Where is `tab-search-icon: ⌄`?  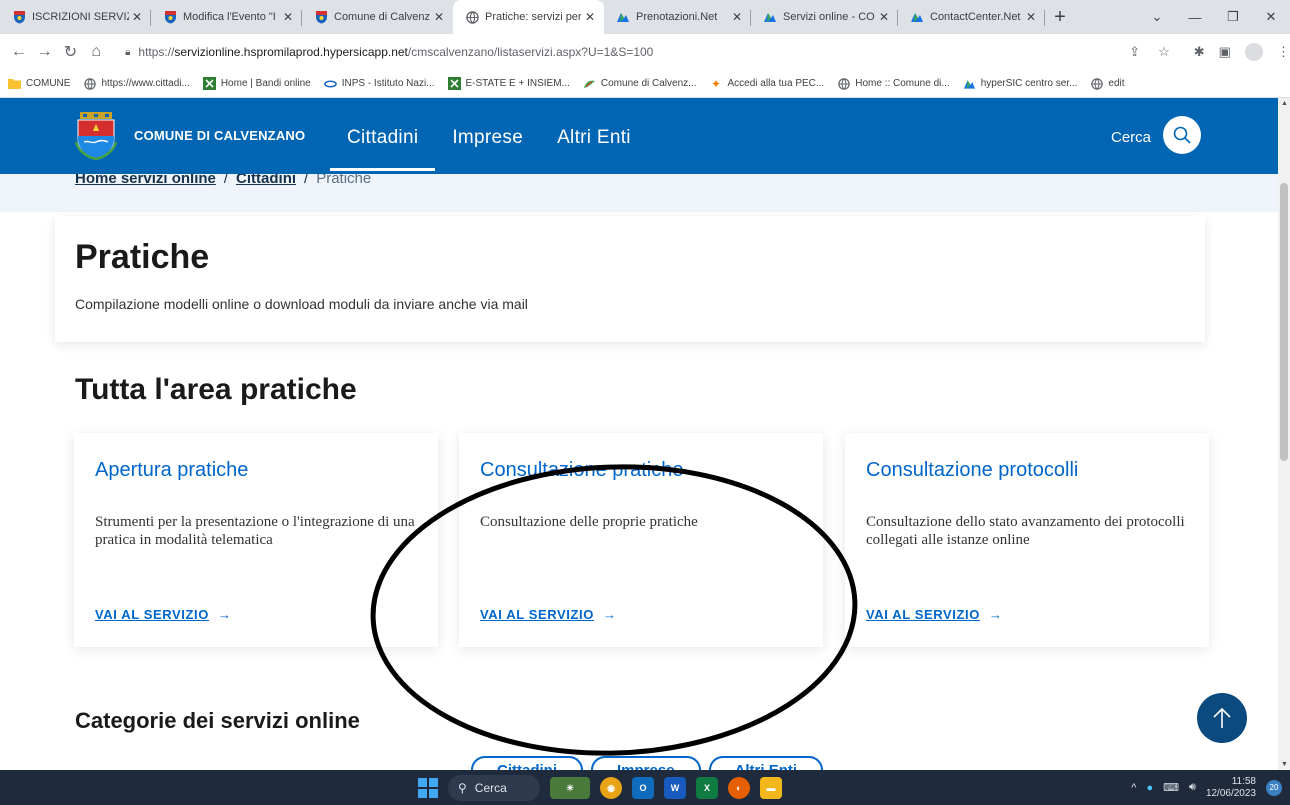 tab-search-icon: ⌄ is located at coordinates (1157, 17).